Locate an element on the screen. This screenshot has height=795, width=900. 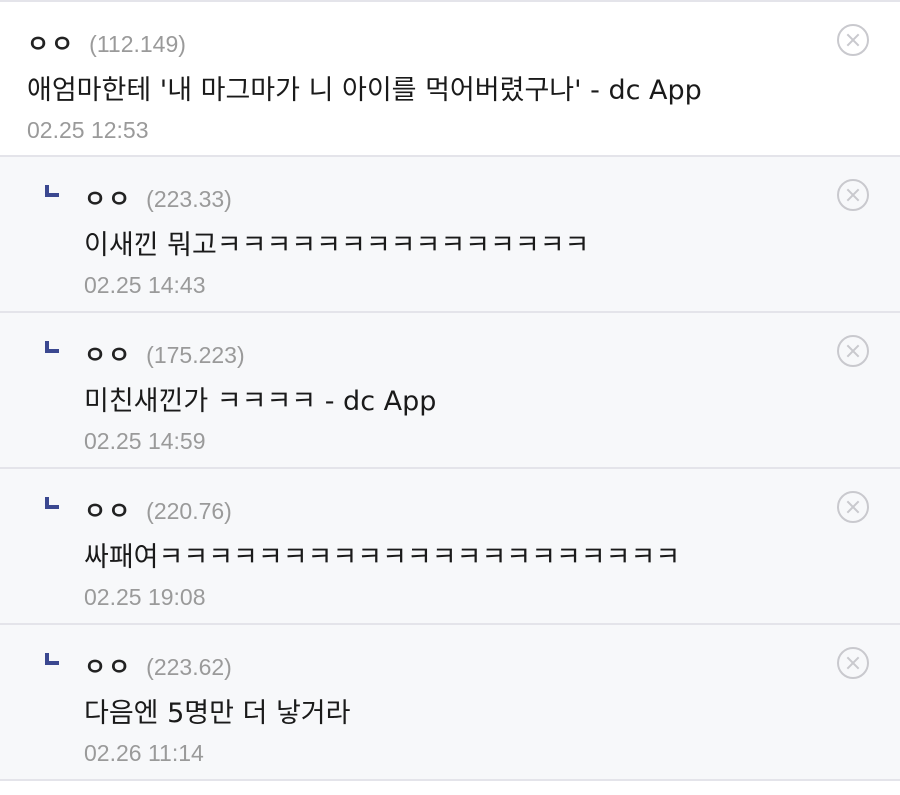
reply-content: ㅇㅇ (223.62) 다음엔 5명만 더 낳거라 02.26 11:14 is located at coordinates (452, 707).